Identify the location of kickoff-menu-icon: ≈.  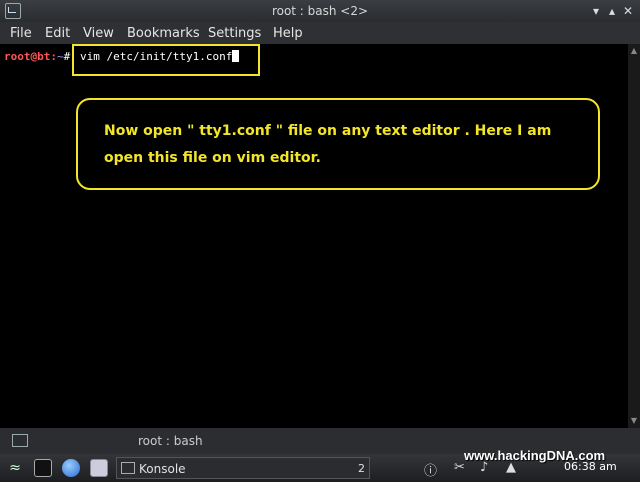
(15, 468).